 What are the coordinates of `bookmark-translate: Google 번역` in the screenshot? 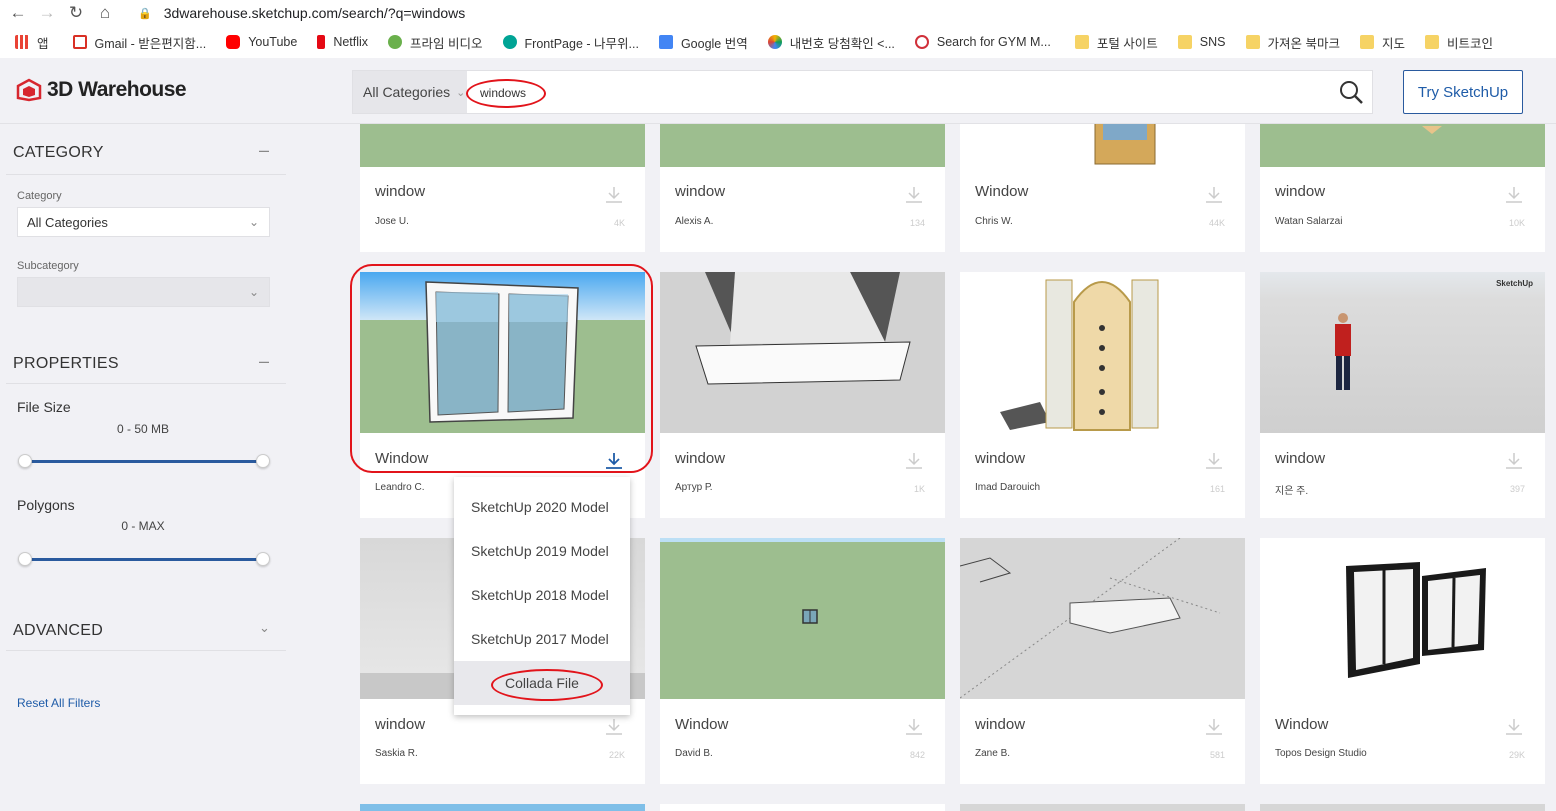 It's located at (703, 42).